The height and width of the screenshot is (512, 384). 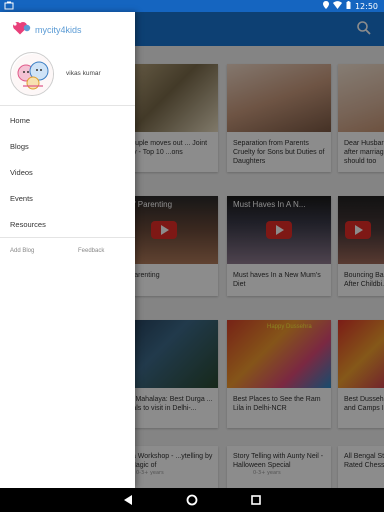 What do you see at coordinates (337, 6) in the screenshot?
I see `wifi-icon` at bounding box center [337, 6].